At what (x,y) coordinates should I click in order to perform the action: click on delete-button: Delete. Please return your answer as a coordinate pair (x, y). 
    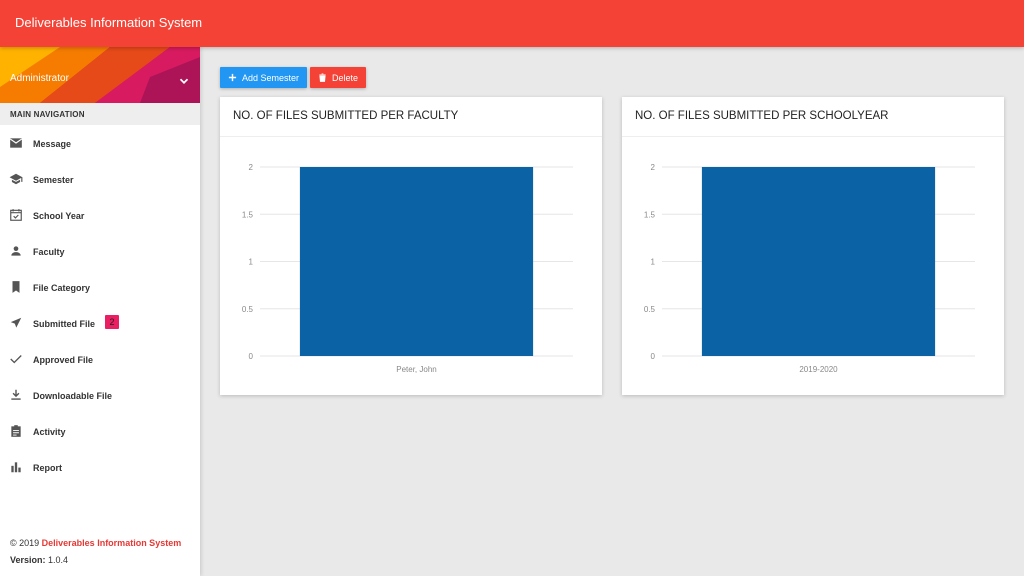
    Looking at the image, I should click on (338, 77).